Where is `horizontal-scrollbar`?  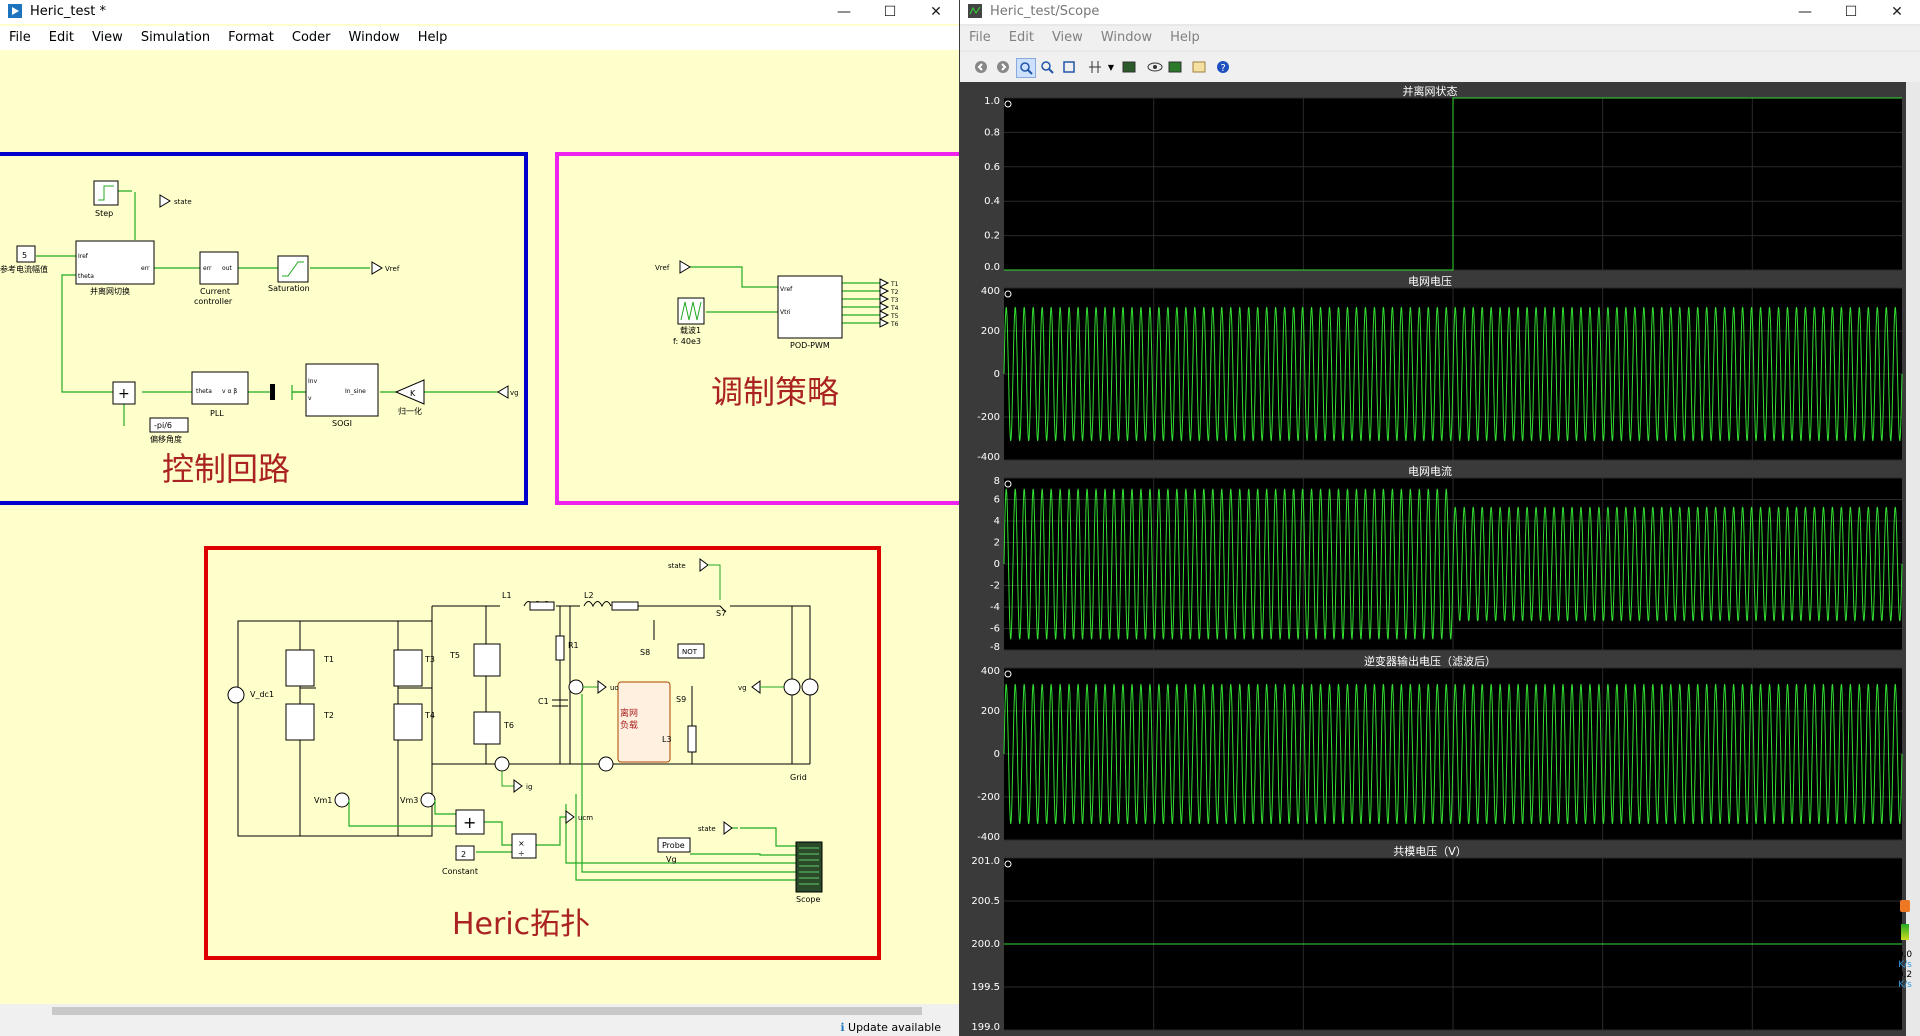 horizontal-scrollbar is located at coordinates (479, 1011).